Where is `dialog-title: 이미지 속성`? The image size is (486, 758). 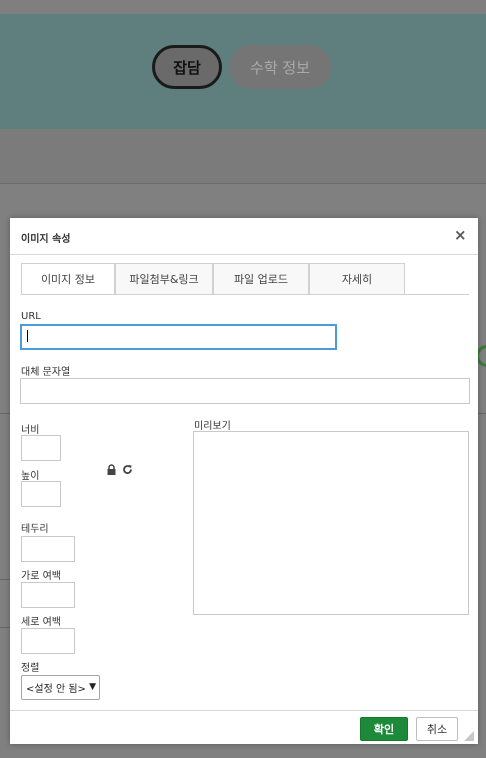 dialog-title: 이미지 속성 is located at coordinates (46, 239).